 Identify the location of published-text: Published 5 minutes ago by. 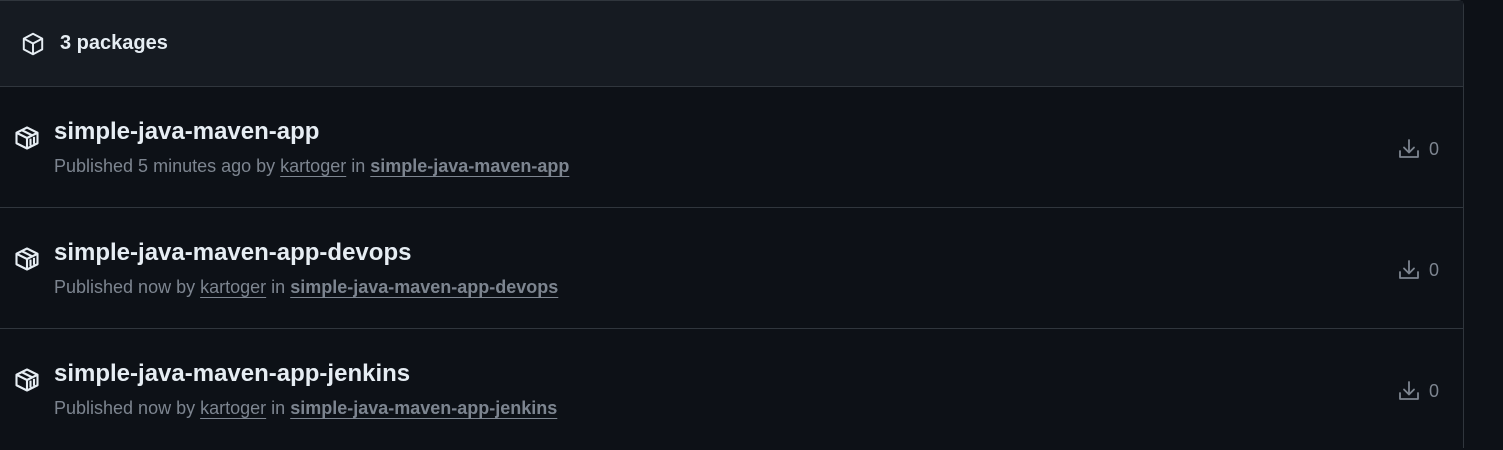
(165, 166).